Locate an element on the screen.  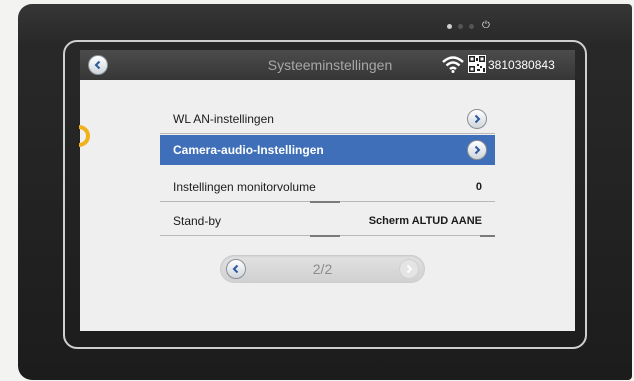
page-title: Systeeminstellingen is located at coordinates (330, 65).